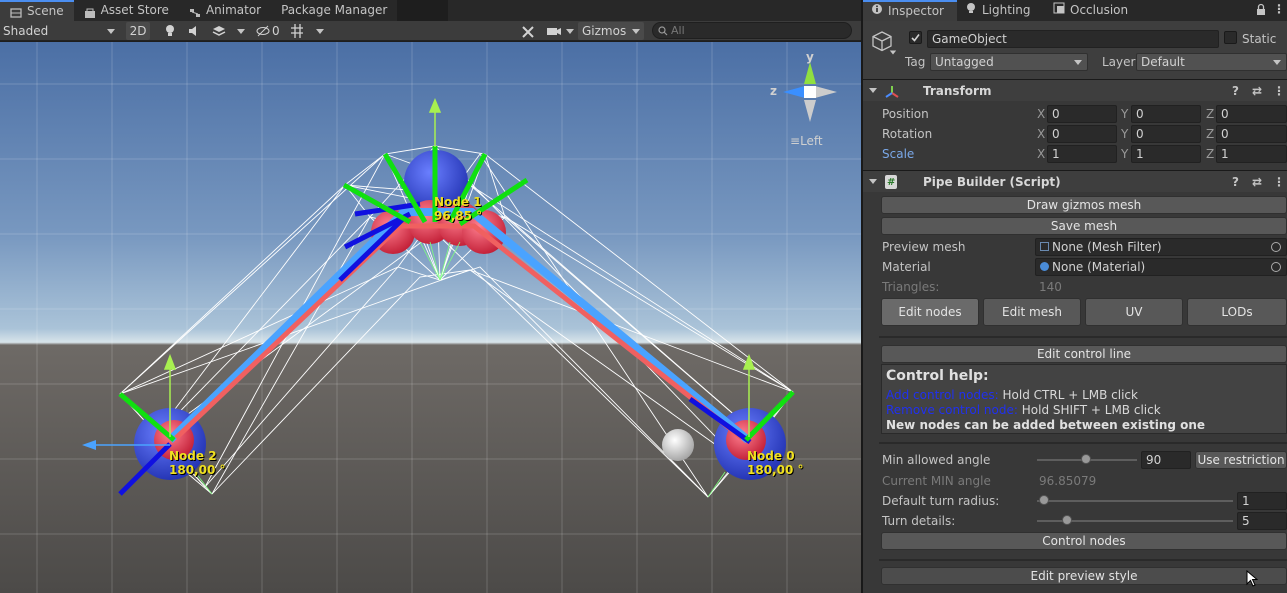  Describe the element at coordinates (528, 31) in the screenshot. I see `tools-icon` at that location.